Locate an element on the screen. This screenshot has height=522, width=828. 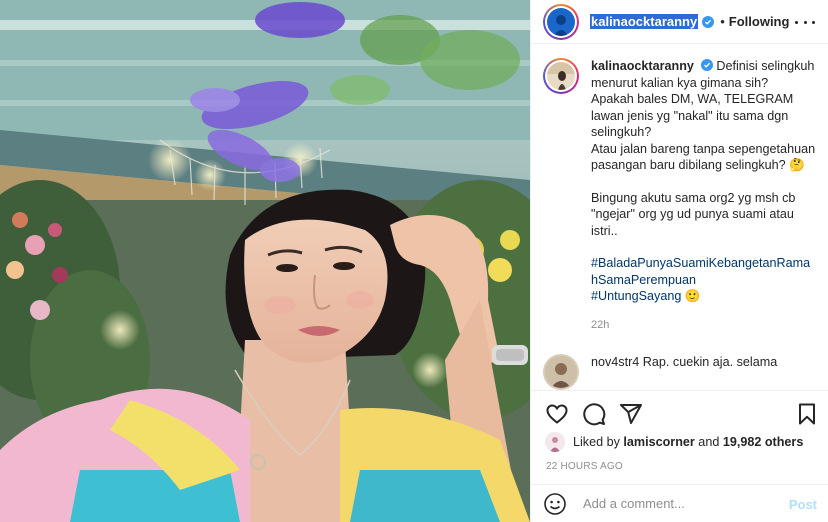
author-avatar is located at coordinates (561, 21).